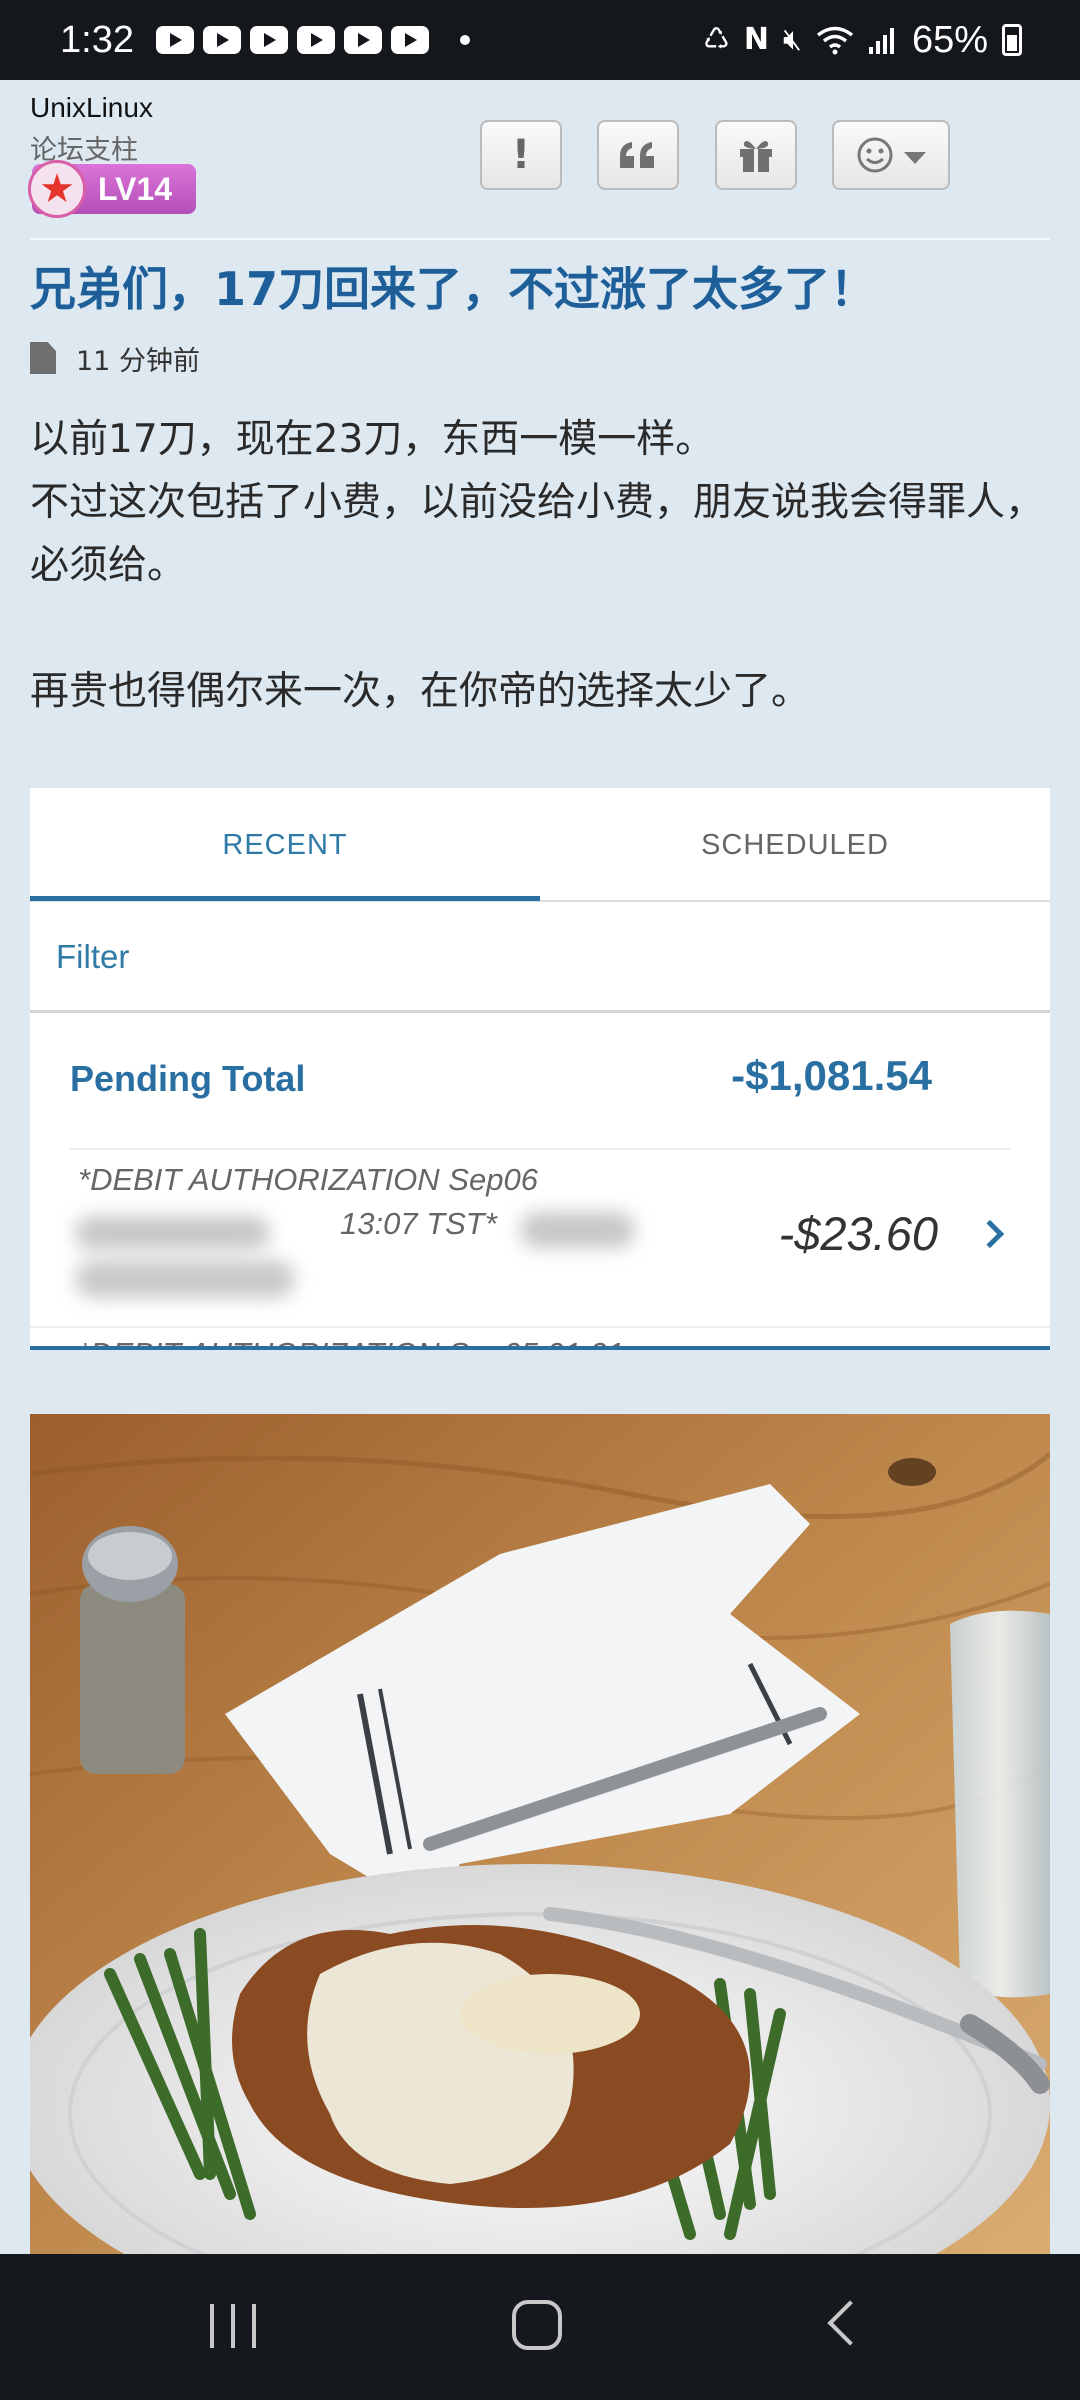 This screenshot has height=2400, width=1080. I want to click on level-badge: ★ LV14, so click(112, 189).